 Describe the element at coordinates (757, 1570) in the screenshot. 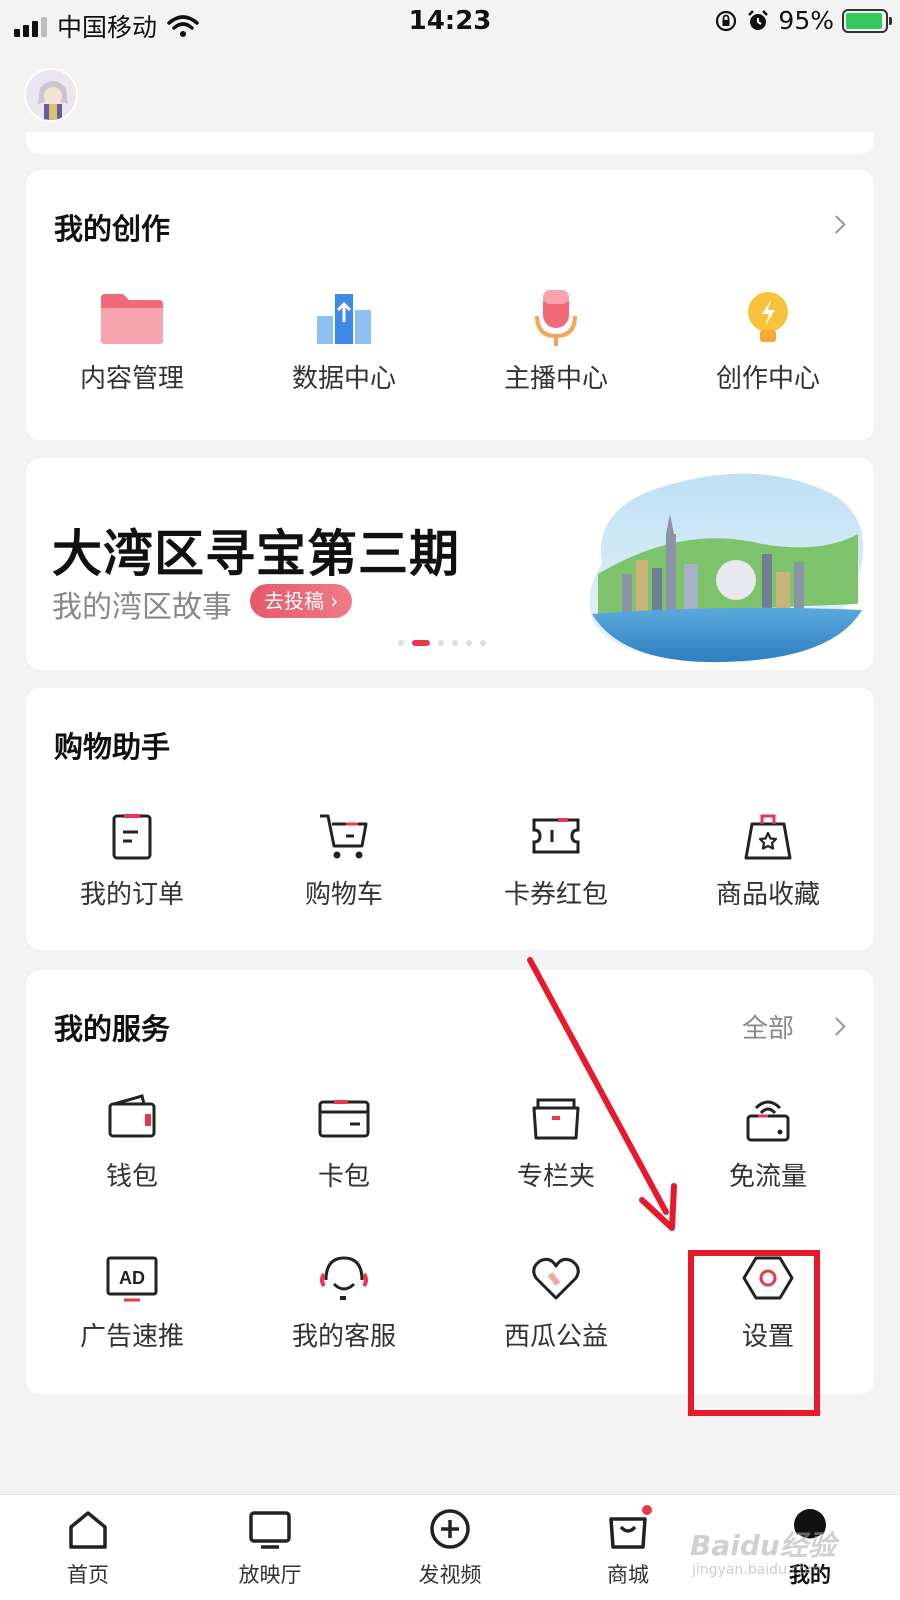

I see `watermark-url: jingyan.baidu.com` at that location.